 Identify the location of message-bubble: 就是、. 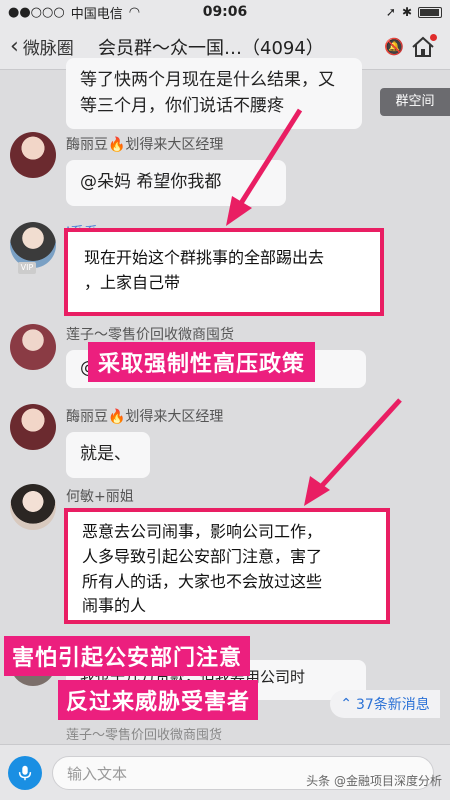
(108, 455).